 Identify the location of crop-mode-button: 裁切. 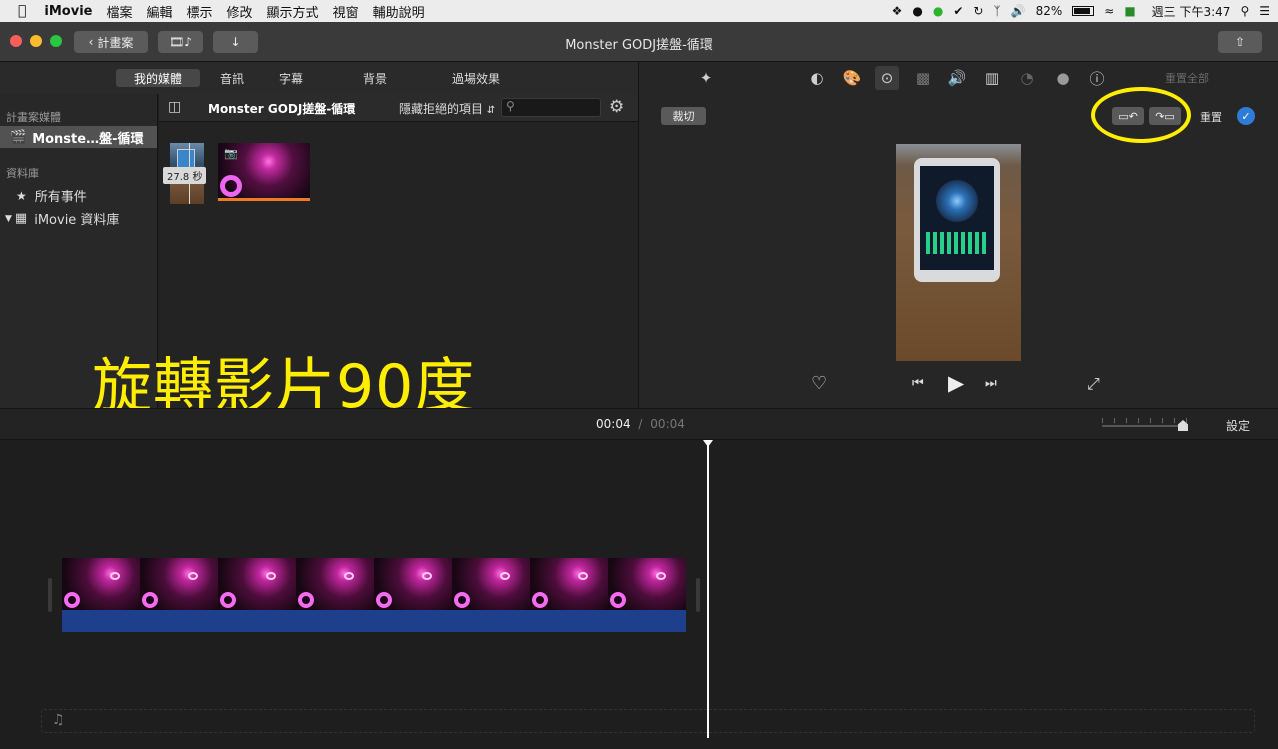
(683, 116).